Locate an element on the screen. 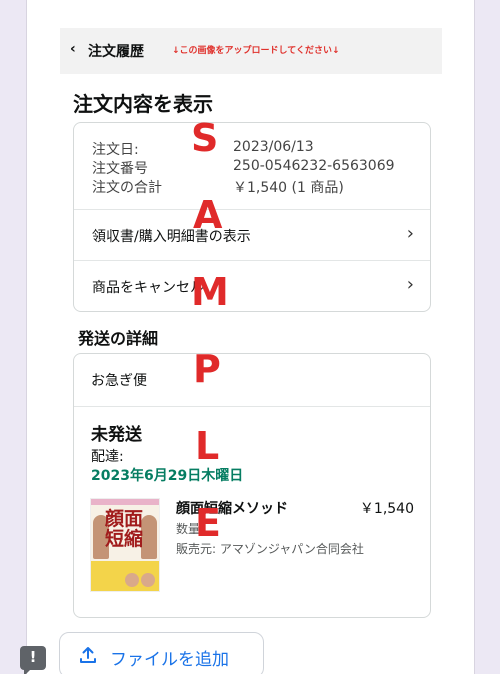 This screenshot has height=674, width=500. add-file-label: ファイルを追加 is located at coordinates (169, 660).